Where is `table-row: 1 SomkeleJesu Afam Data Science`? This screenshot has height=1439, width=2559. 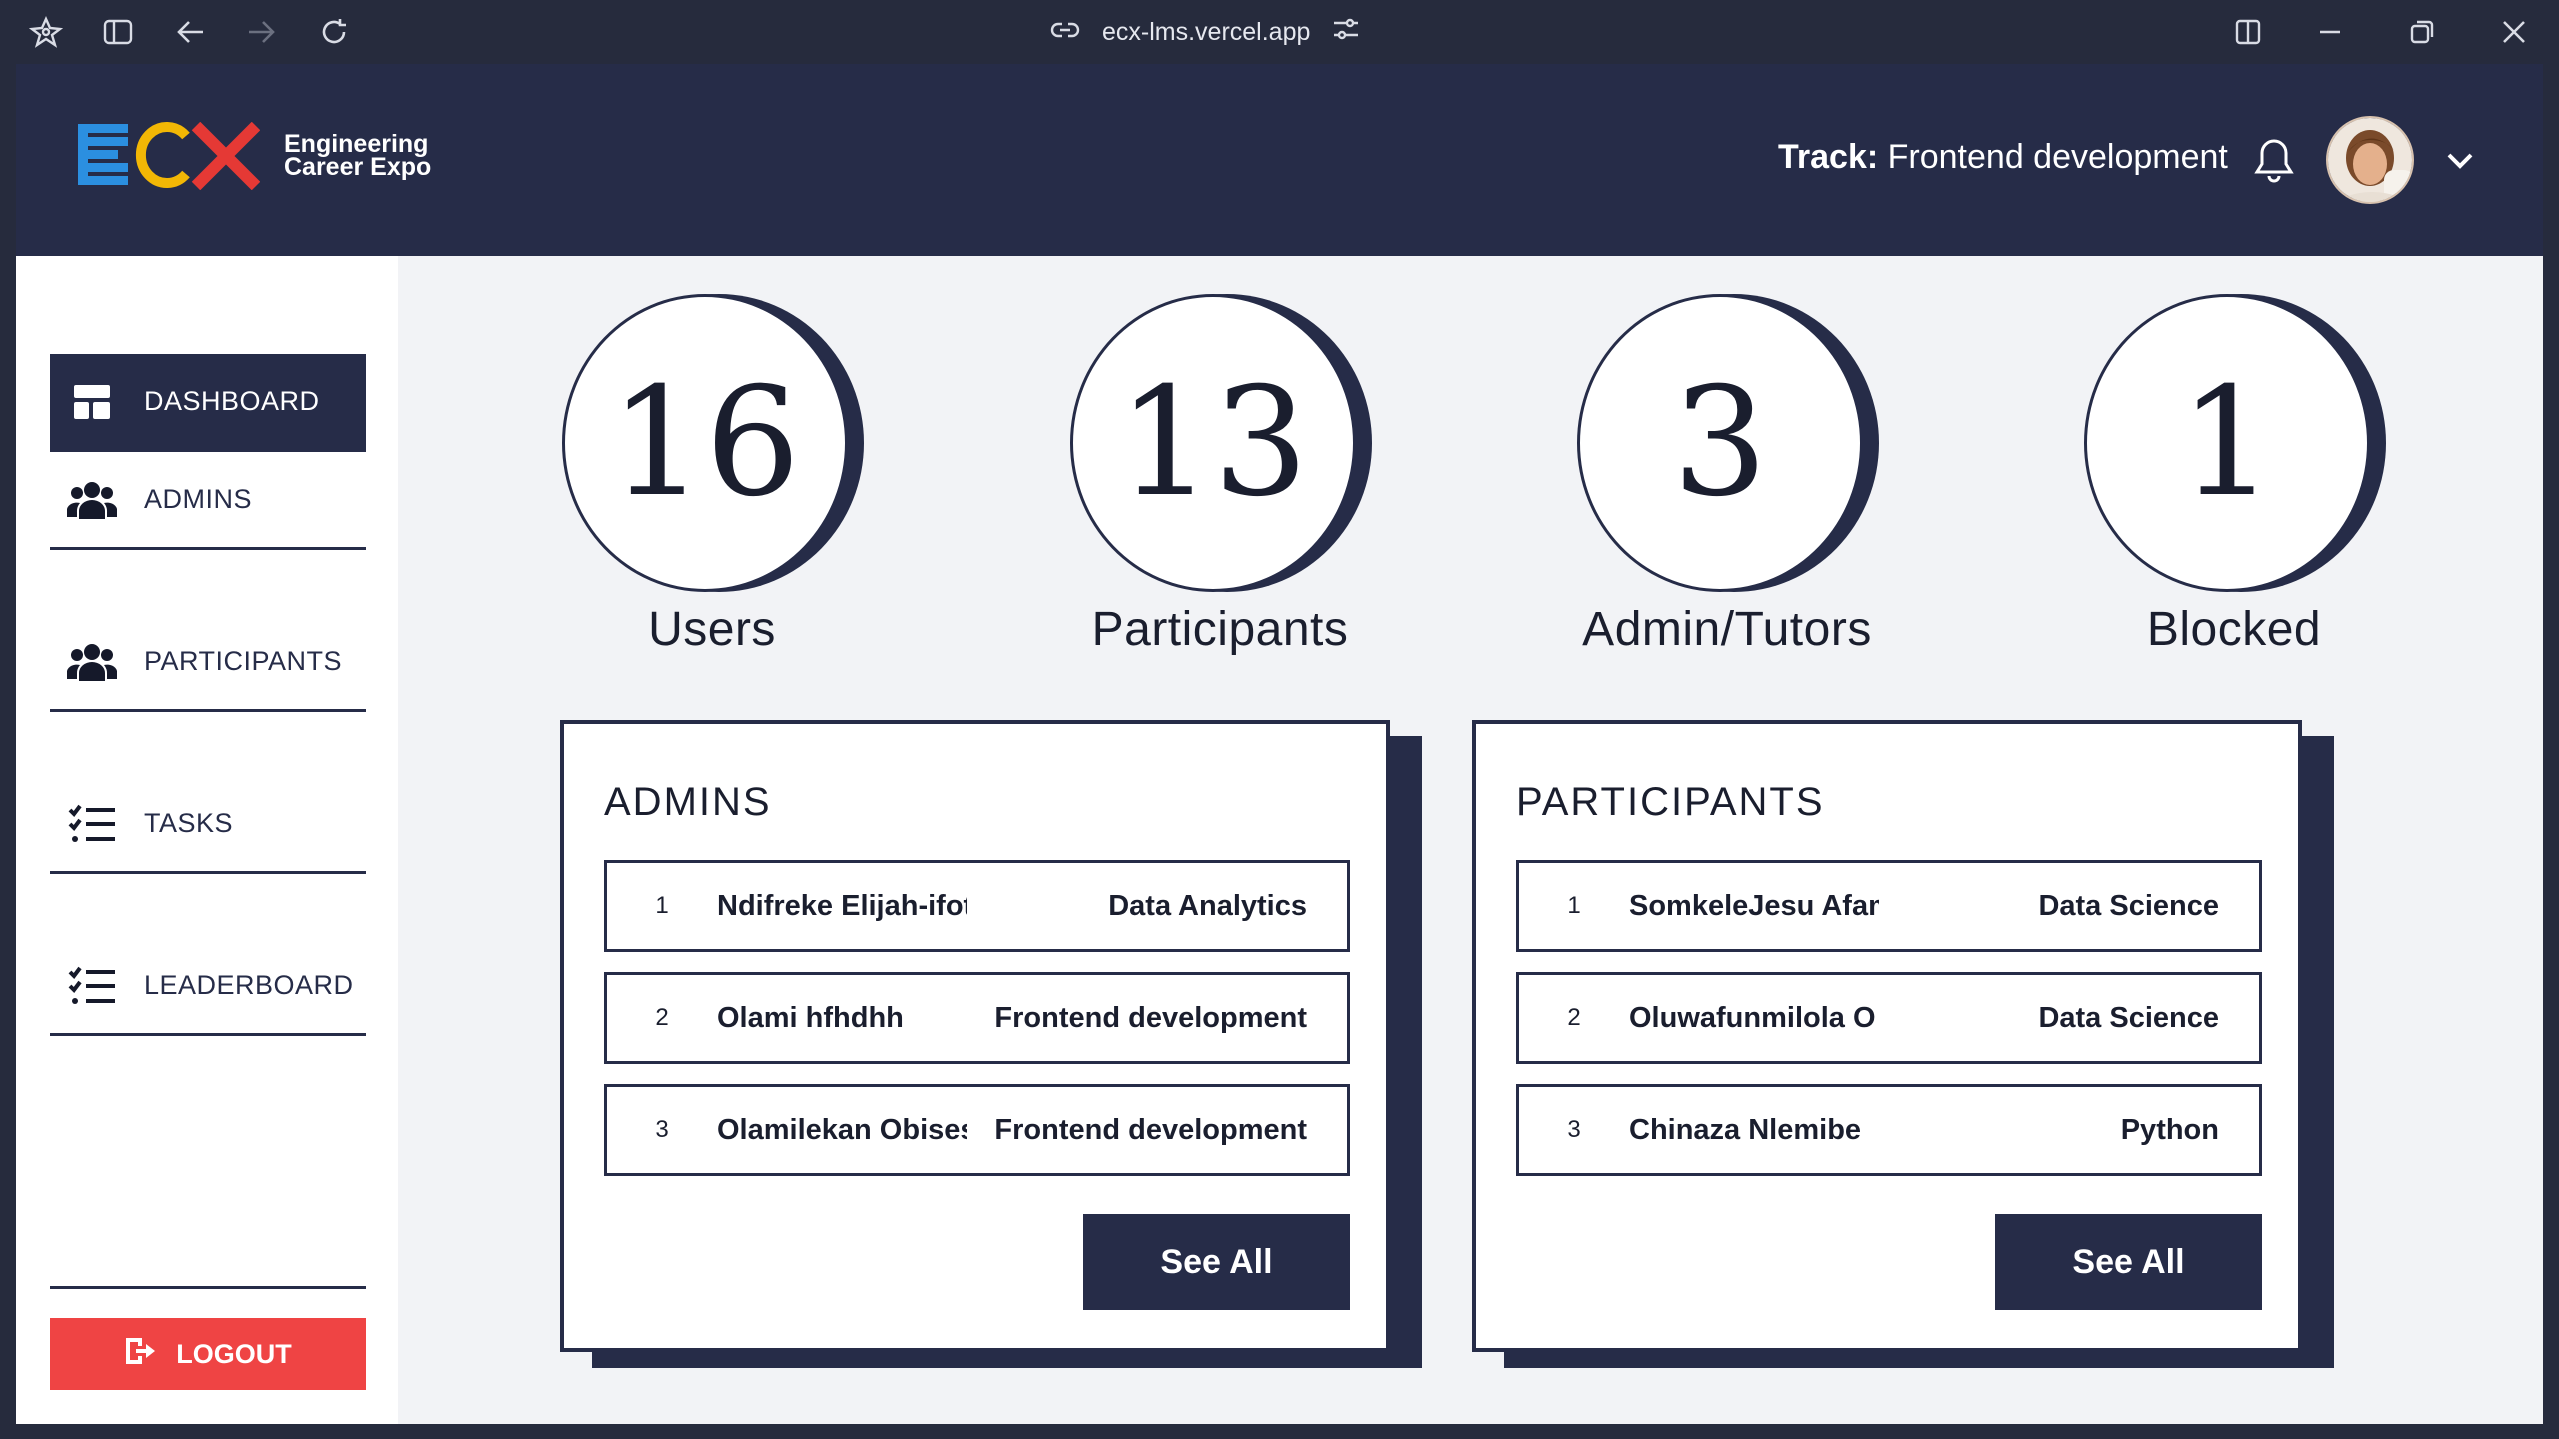 table-row: 1 SomkeleJesu Afam Data Science is located at coordinates (1889, 906).